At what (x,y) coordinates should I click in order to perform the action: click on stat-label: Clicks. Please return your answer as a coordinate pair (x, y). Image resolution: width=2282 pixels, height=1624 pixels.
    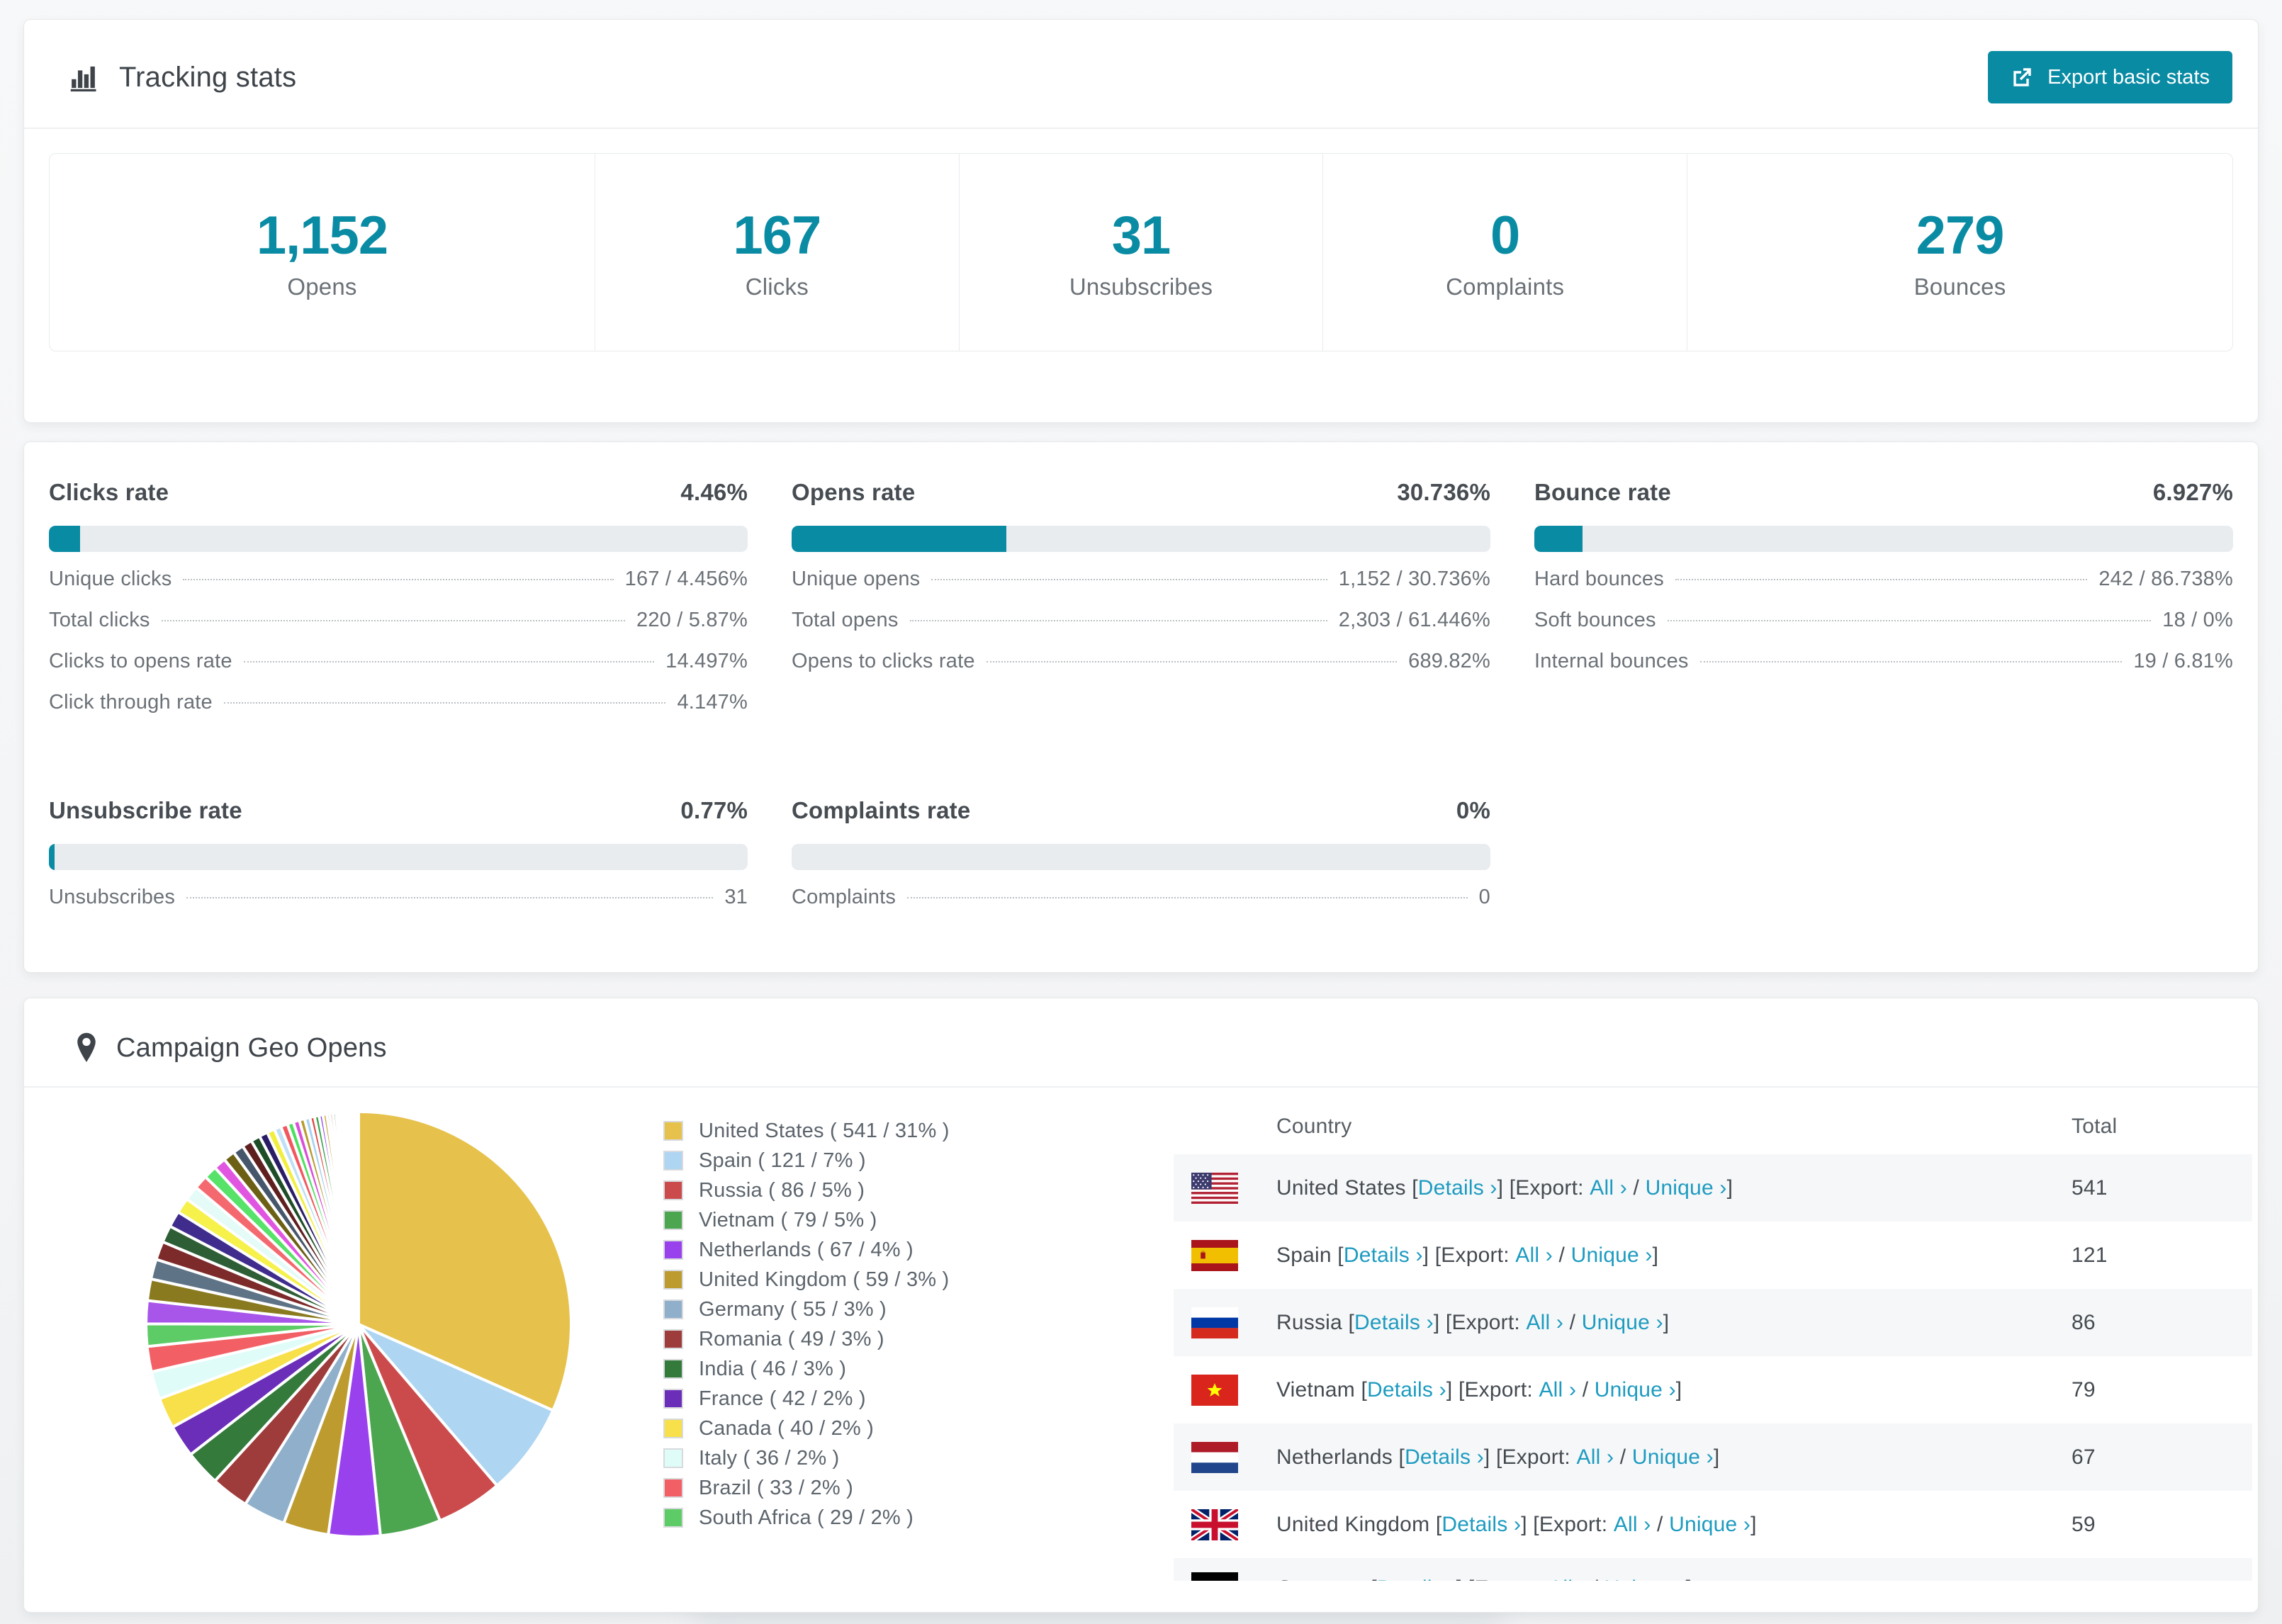
    Looking at the image, I should click on (777, 286).